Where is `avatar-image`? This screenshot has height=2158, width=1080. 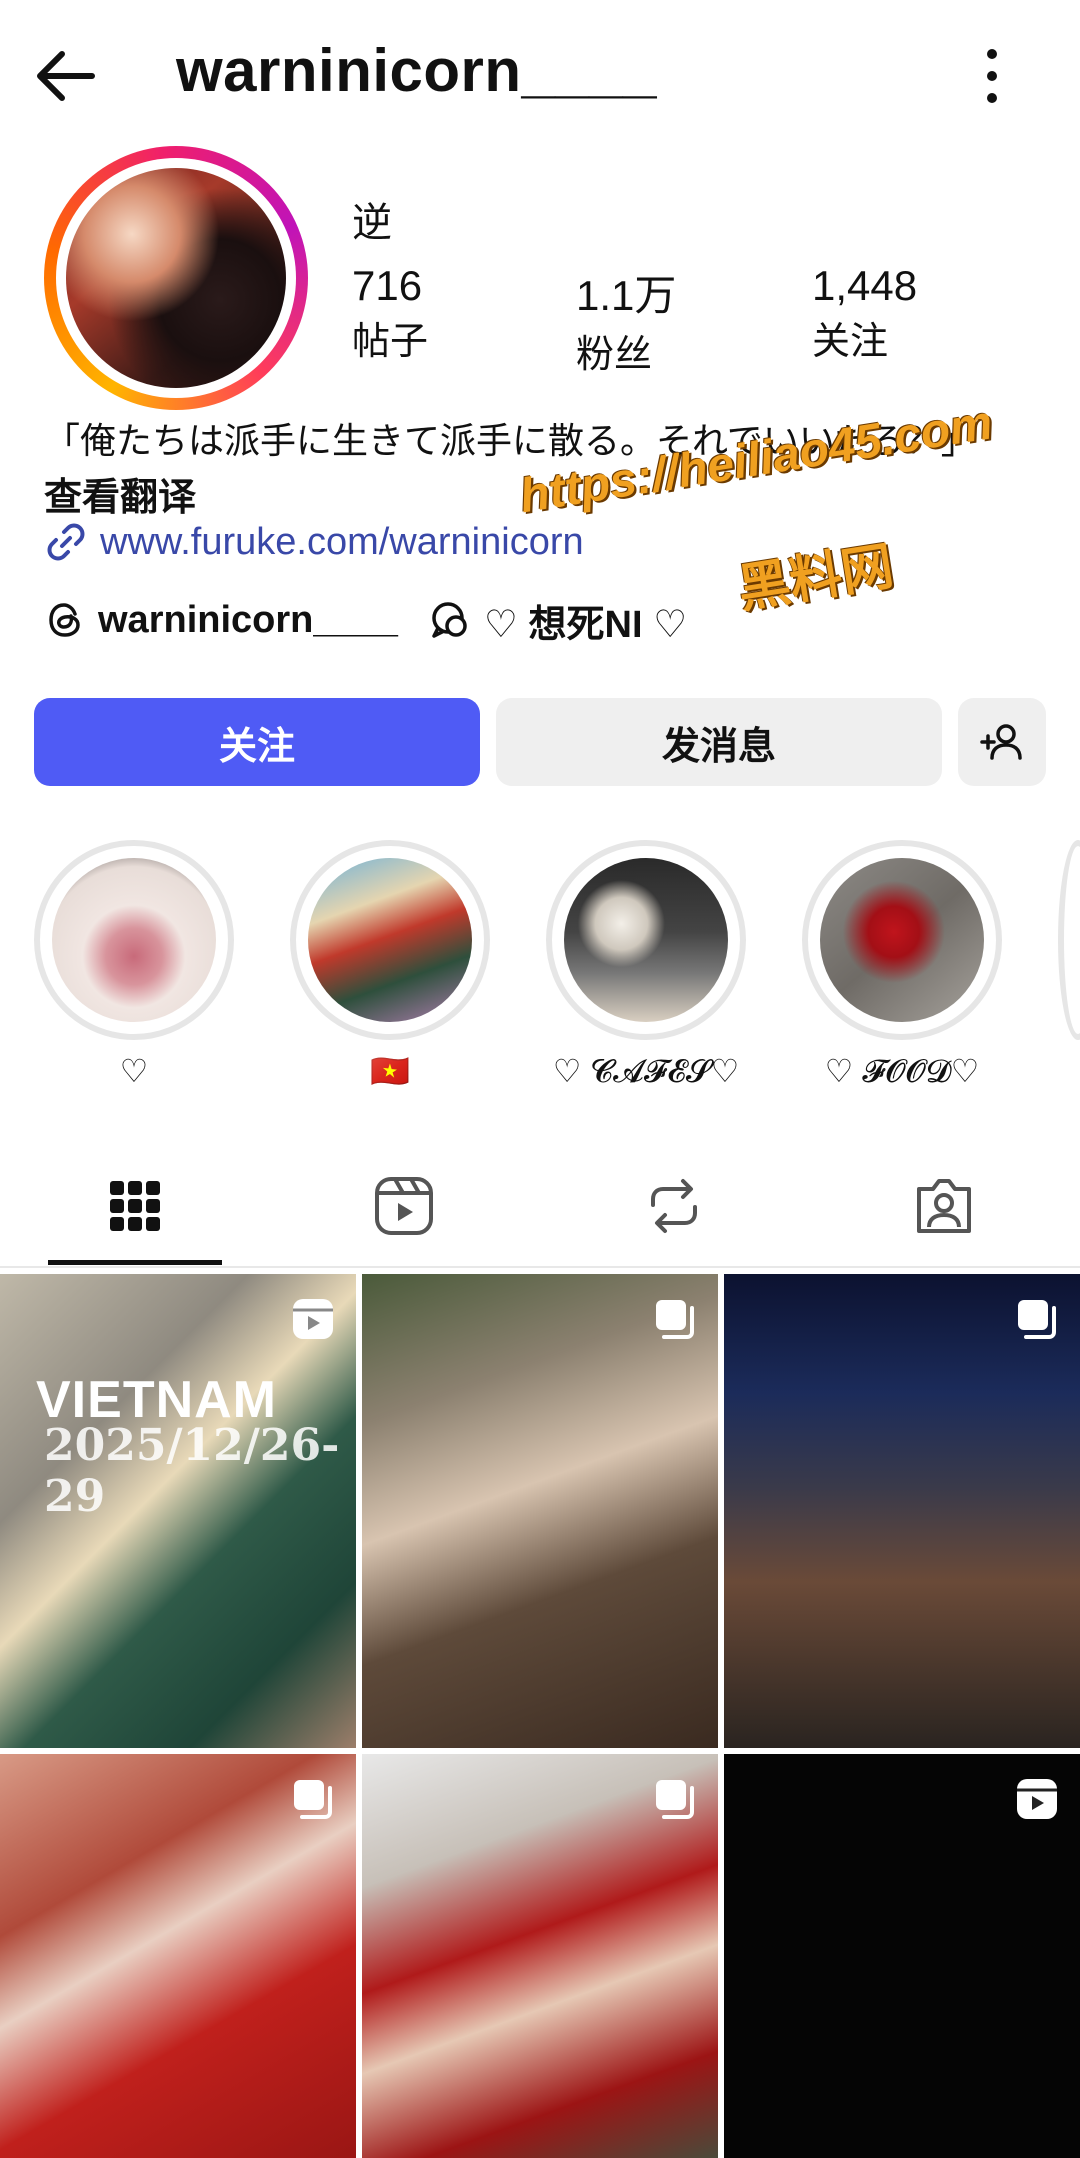 avatar-image is located at coordinates (176, 278).